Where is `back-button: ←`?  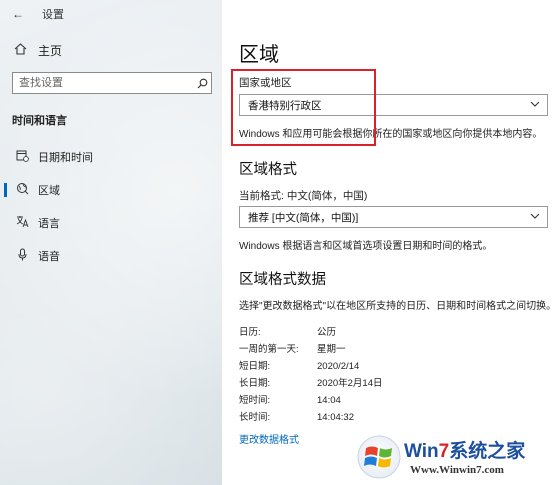 back-button: ← is located at coordinates (21, 14).